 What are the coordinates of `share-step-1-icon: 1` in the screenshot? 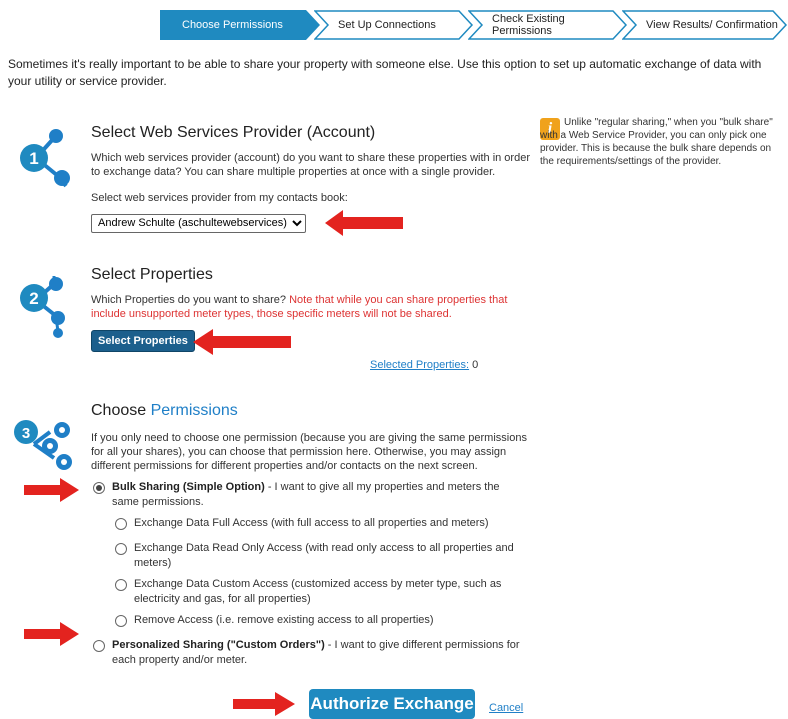 It's located at (45, 158).